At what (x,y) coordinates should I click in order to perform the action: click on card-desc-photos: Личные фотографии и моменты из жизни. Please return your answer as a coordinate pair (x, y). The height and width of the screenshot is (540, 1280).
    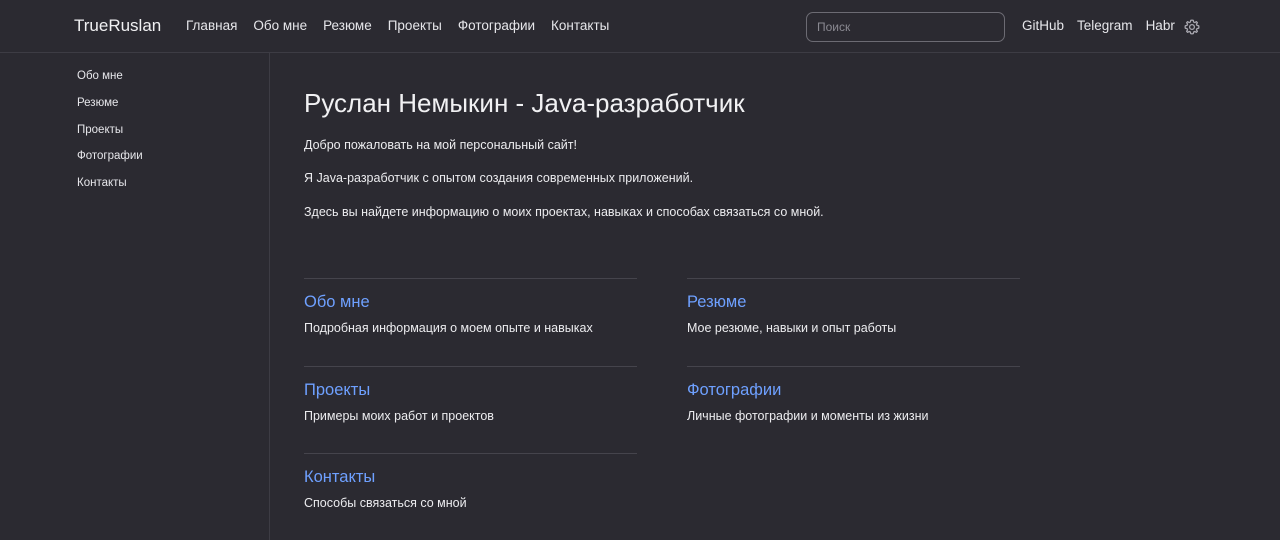
    Looking at the image, I should click on (808, 416).